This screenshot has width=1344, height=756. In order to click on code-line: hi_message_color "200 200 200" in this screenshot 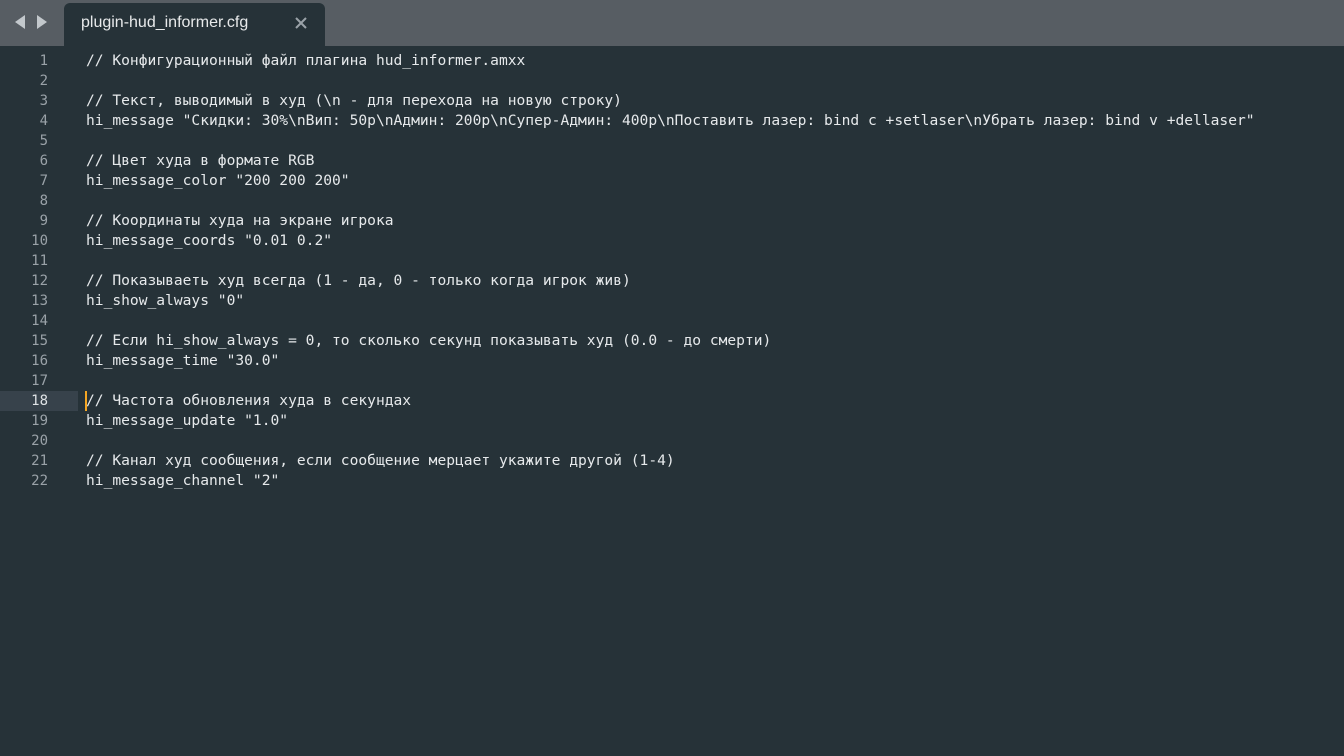, I will do `click(218, 181)`.